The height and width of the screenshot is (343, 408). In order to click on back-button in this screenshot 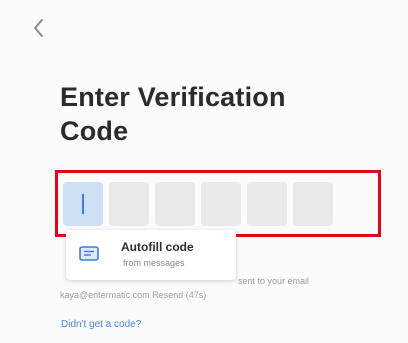, I will do `click(40, 28)`.